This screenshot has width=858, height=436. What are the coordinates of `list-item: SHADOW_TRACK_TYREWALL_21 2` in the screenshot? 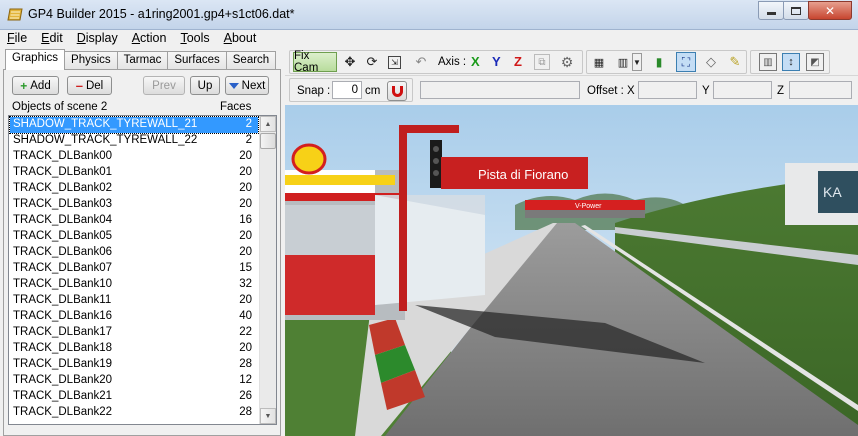 It's located at (134, 125).